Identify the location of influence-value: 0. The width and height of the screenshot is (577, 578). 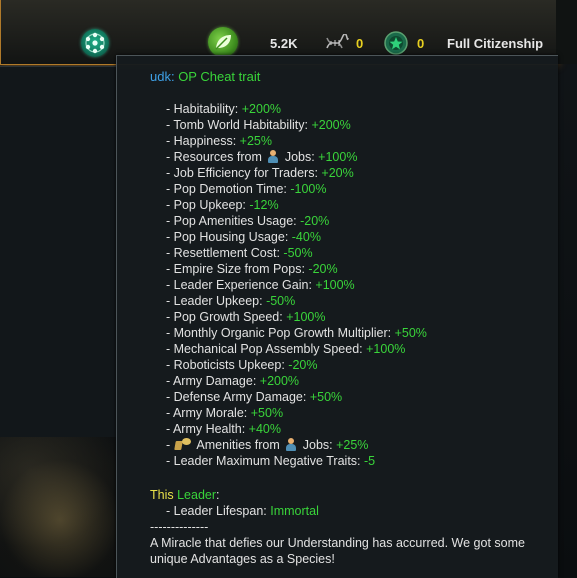
(421, 43).